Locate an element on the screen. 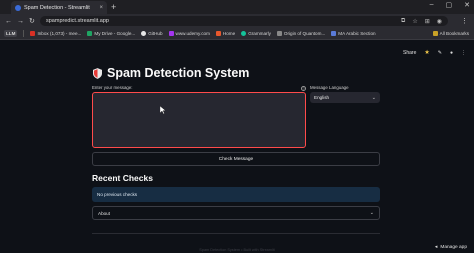 Image resolution: width=474 pixels, height=253 pixels. github-icon: ● is located at coordinates (451, 53).